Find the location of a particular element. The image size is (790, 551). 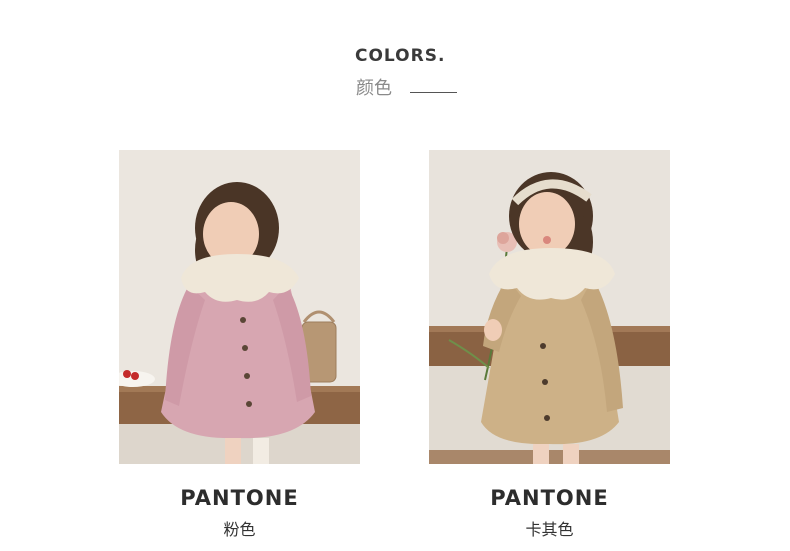

pink-pantone-label: PANTONE is located at coordinates (239, 498).